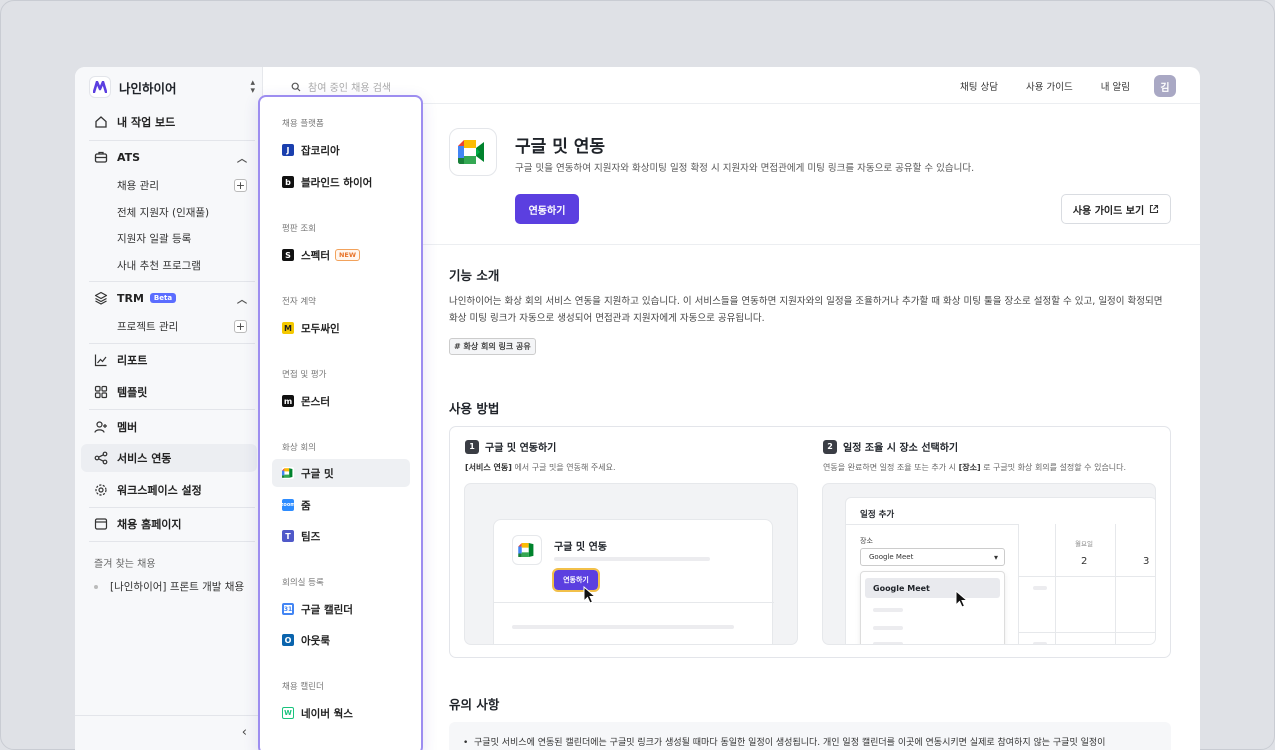  Describe the element at coordinates (474, 275) in the screenshot. I see `features-title: 기능 소개` at that location.